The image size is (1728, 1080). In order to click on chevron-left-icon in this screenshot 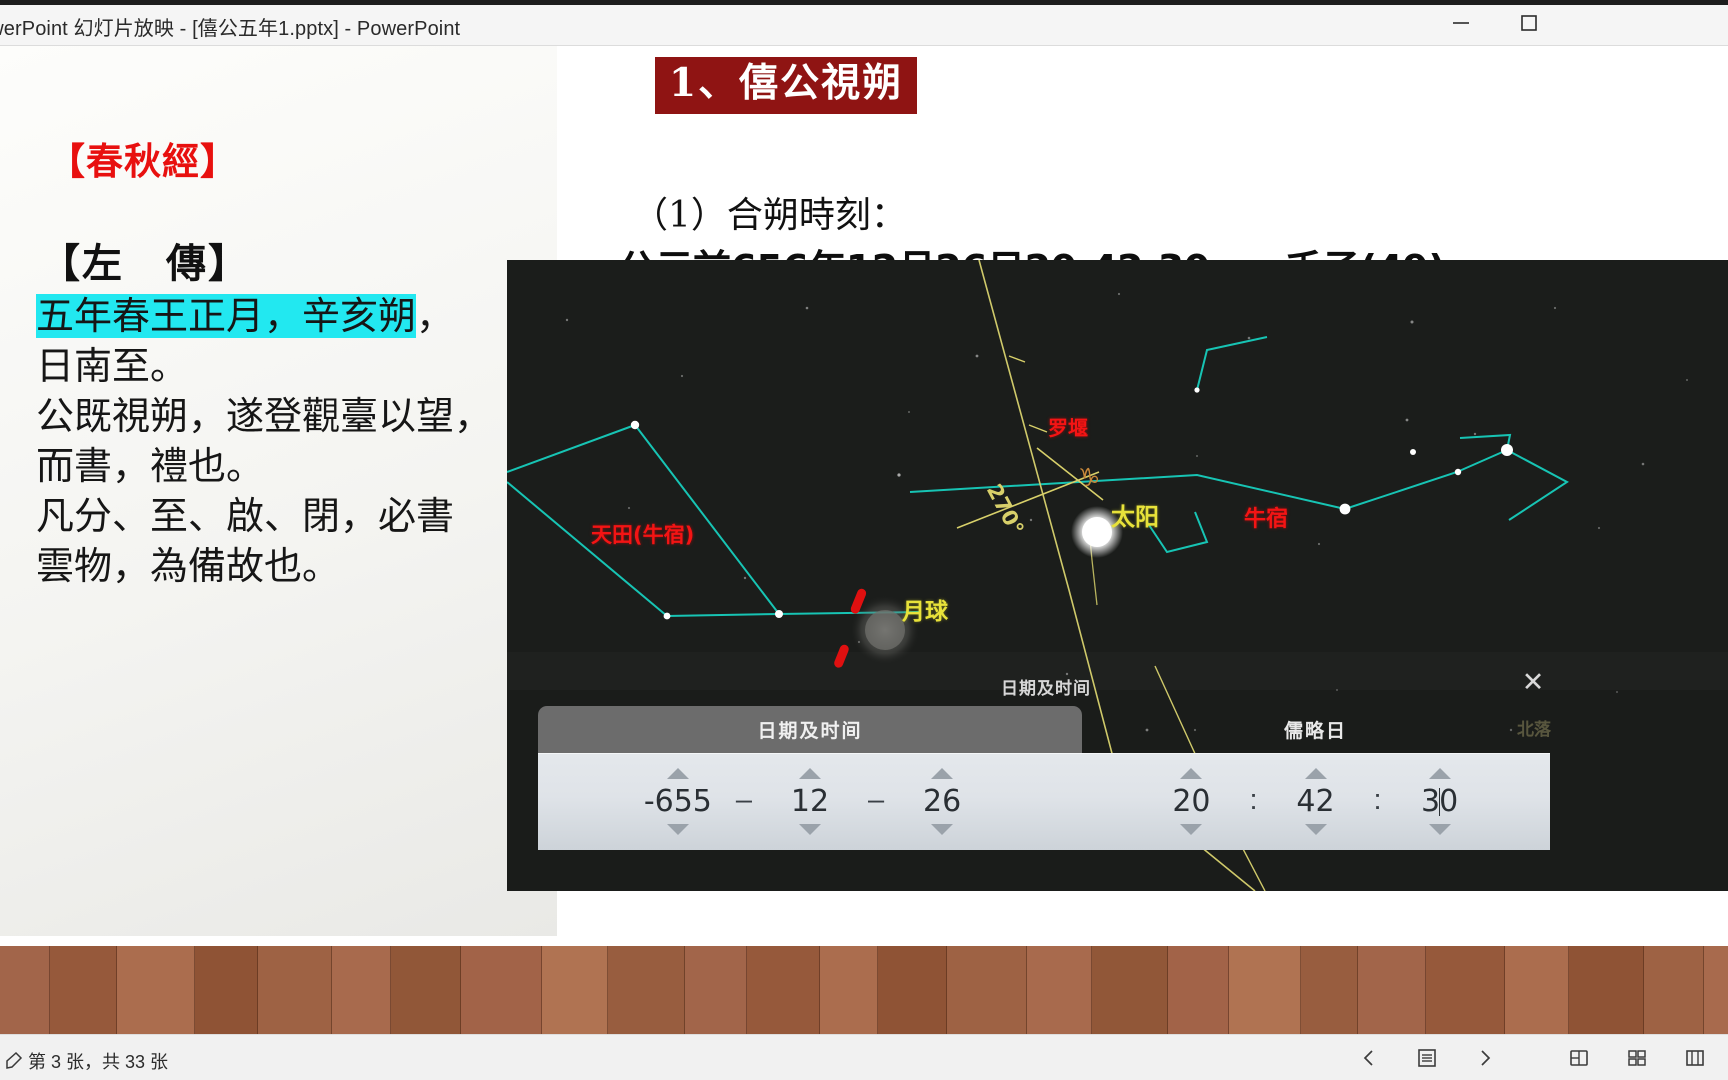, I will do `click(1368, 1058)`.